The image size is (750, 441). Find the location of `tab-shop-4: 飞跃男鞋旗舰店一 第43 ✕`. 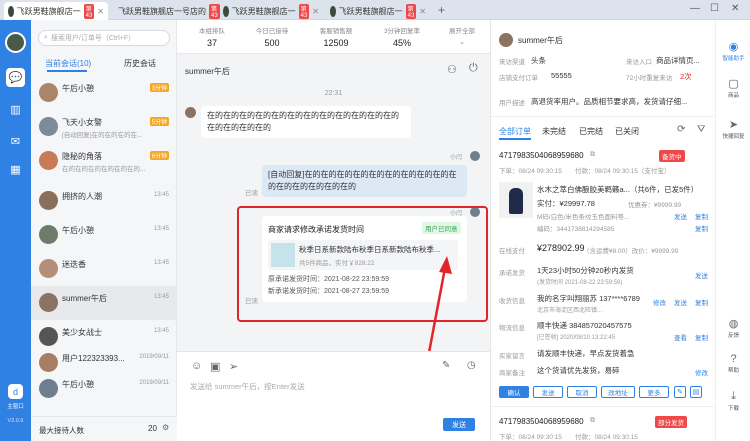

tab-shop-4: 飞跃男鞋旗舰店一 第43 ✕ is located at coordinates (378, 11).